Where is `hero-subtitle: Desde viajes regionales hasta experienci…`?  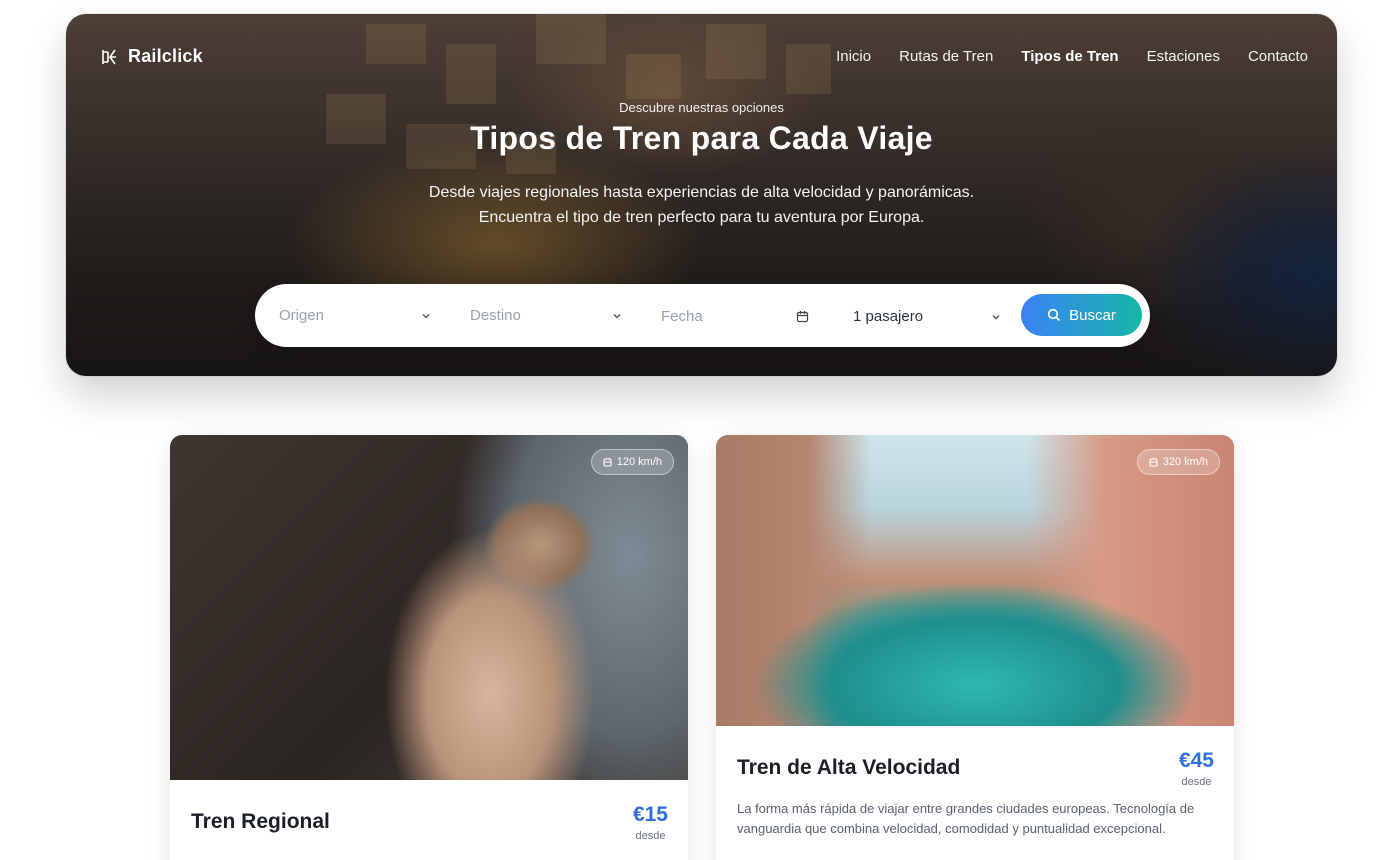
hero-subtitle: Desde viajes regionales hasta experienci… is located at coordinates (701, 205).